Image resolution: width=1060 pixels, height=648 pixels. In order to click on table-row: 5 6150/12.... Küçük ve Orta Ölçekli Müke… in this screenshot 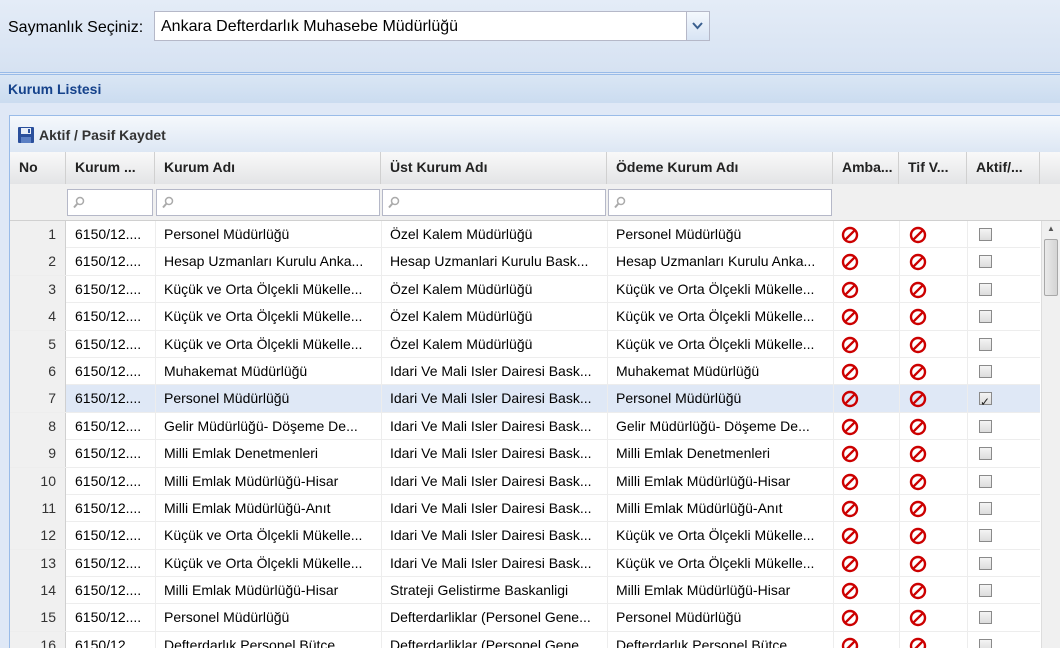, I will do `click(525, 344)`.